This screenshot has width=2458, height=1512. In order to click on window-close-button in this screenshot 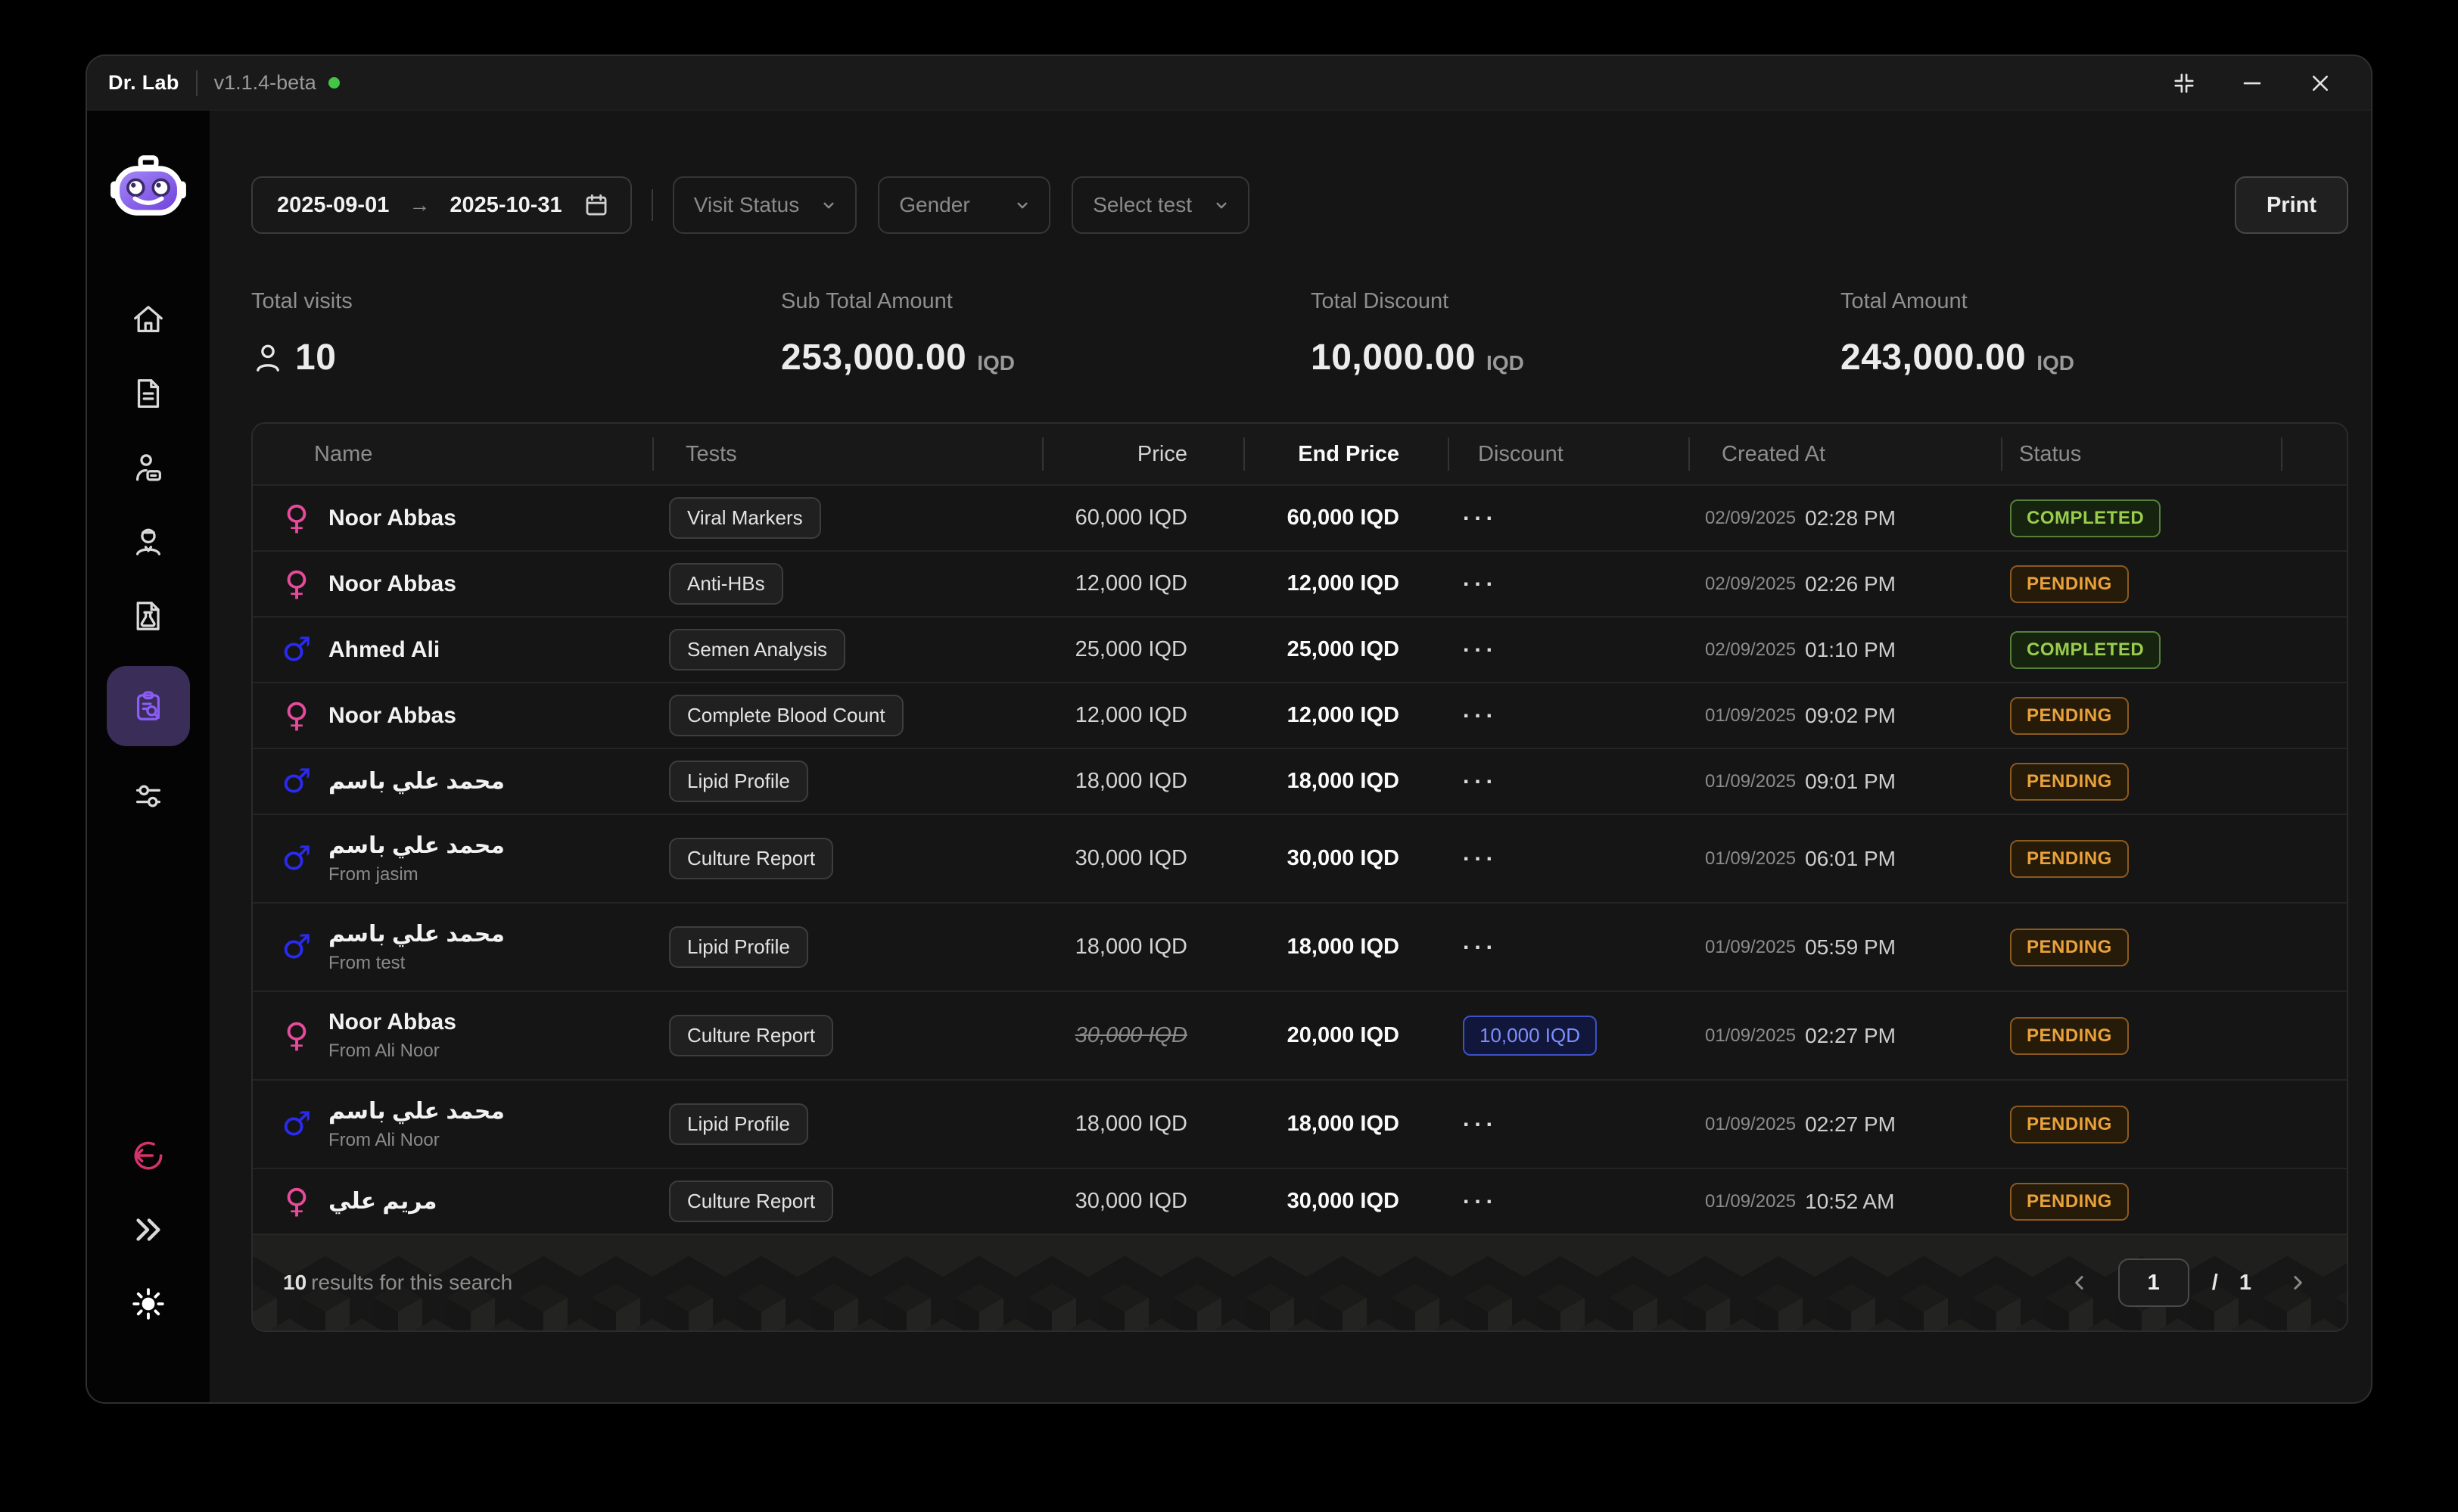, I will do `click(2321, 83)`.